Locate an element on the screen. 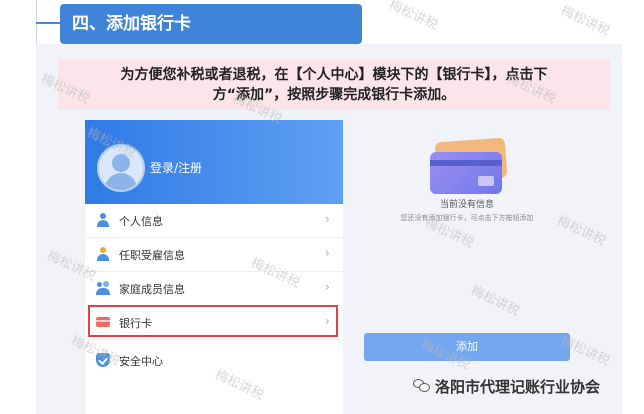 The height and width of the screenshot is (414, 644). wechat-icon is located at coordinates (422, 386).